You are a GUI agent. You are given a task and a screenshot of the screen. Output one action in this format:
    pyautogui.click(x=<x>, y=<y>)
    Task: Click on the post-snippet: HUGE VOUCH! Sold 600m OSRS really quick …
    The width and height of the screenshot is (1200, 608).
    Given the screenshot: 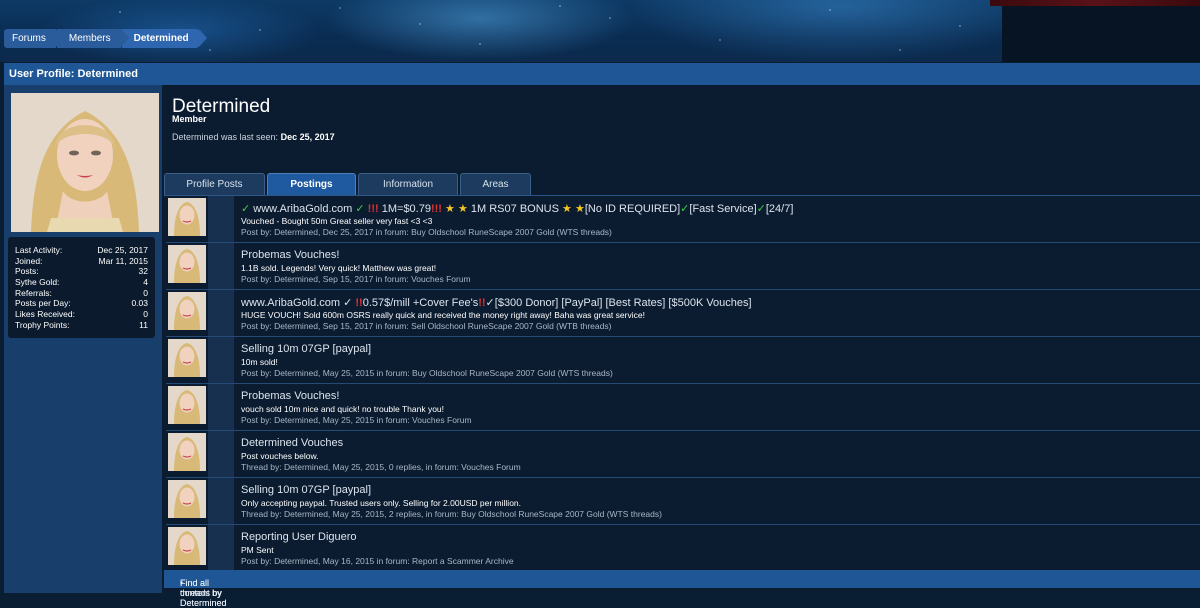 What is the action you would take?
    pyautogui.click(x=443, y=315)
    